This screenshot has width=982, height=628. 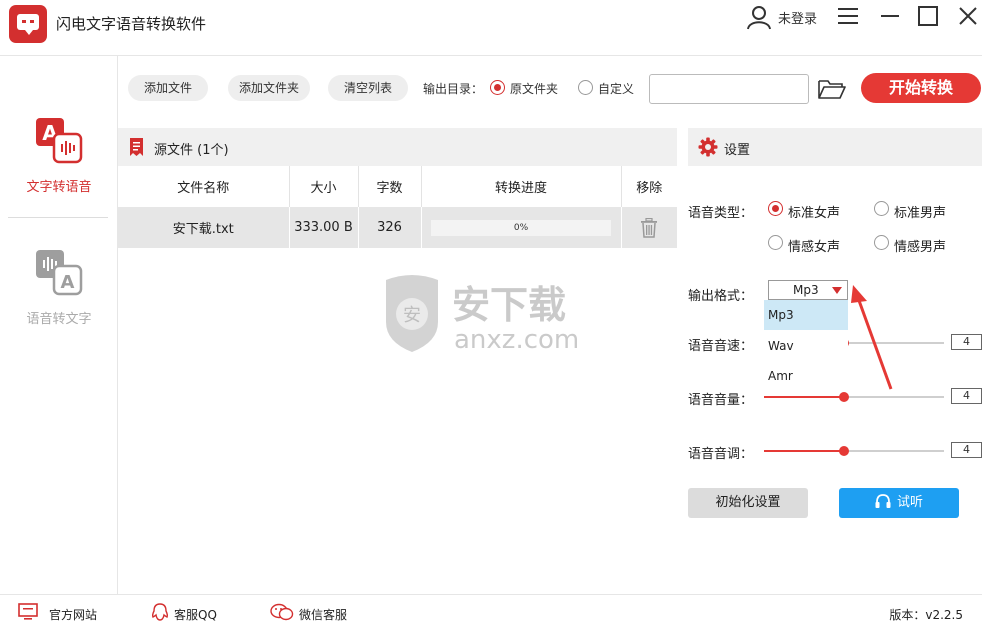 I want to click on watermark-text: 安下载, so click(x=509, y=305).